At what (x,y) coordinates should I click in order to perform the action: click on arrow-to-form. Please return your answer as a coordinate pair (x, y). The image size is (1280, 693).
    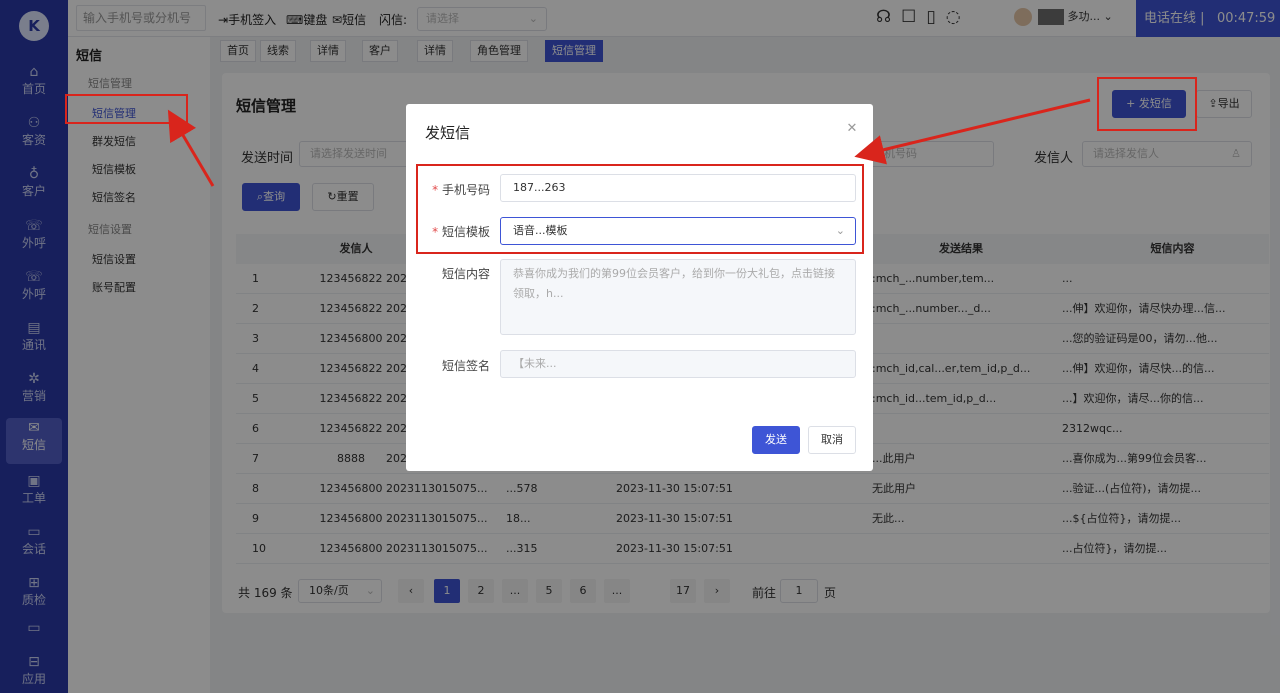
    Looking at the image, I should click on (972, 131).